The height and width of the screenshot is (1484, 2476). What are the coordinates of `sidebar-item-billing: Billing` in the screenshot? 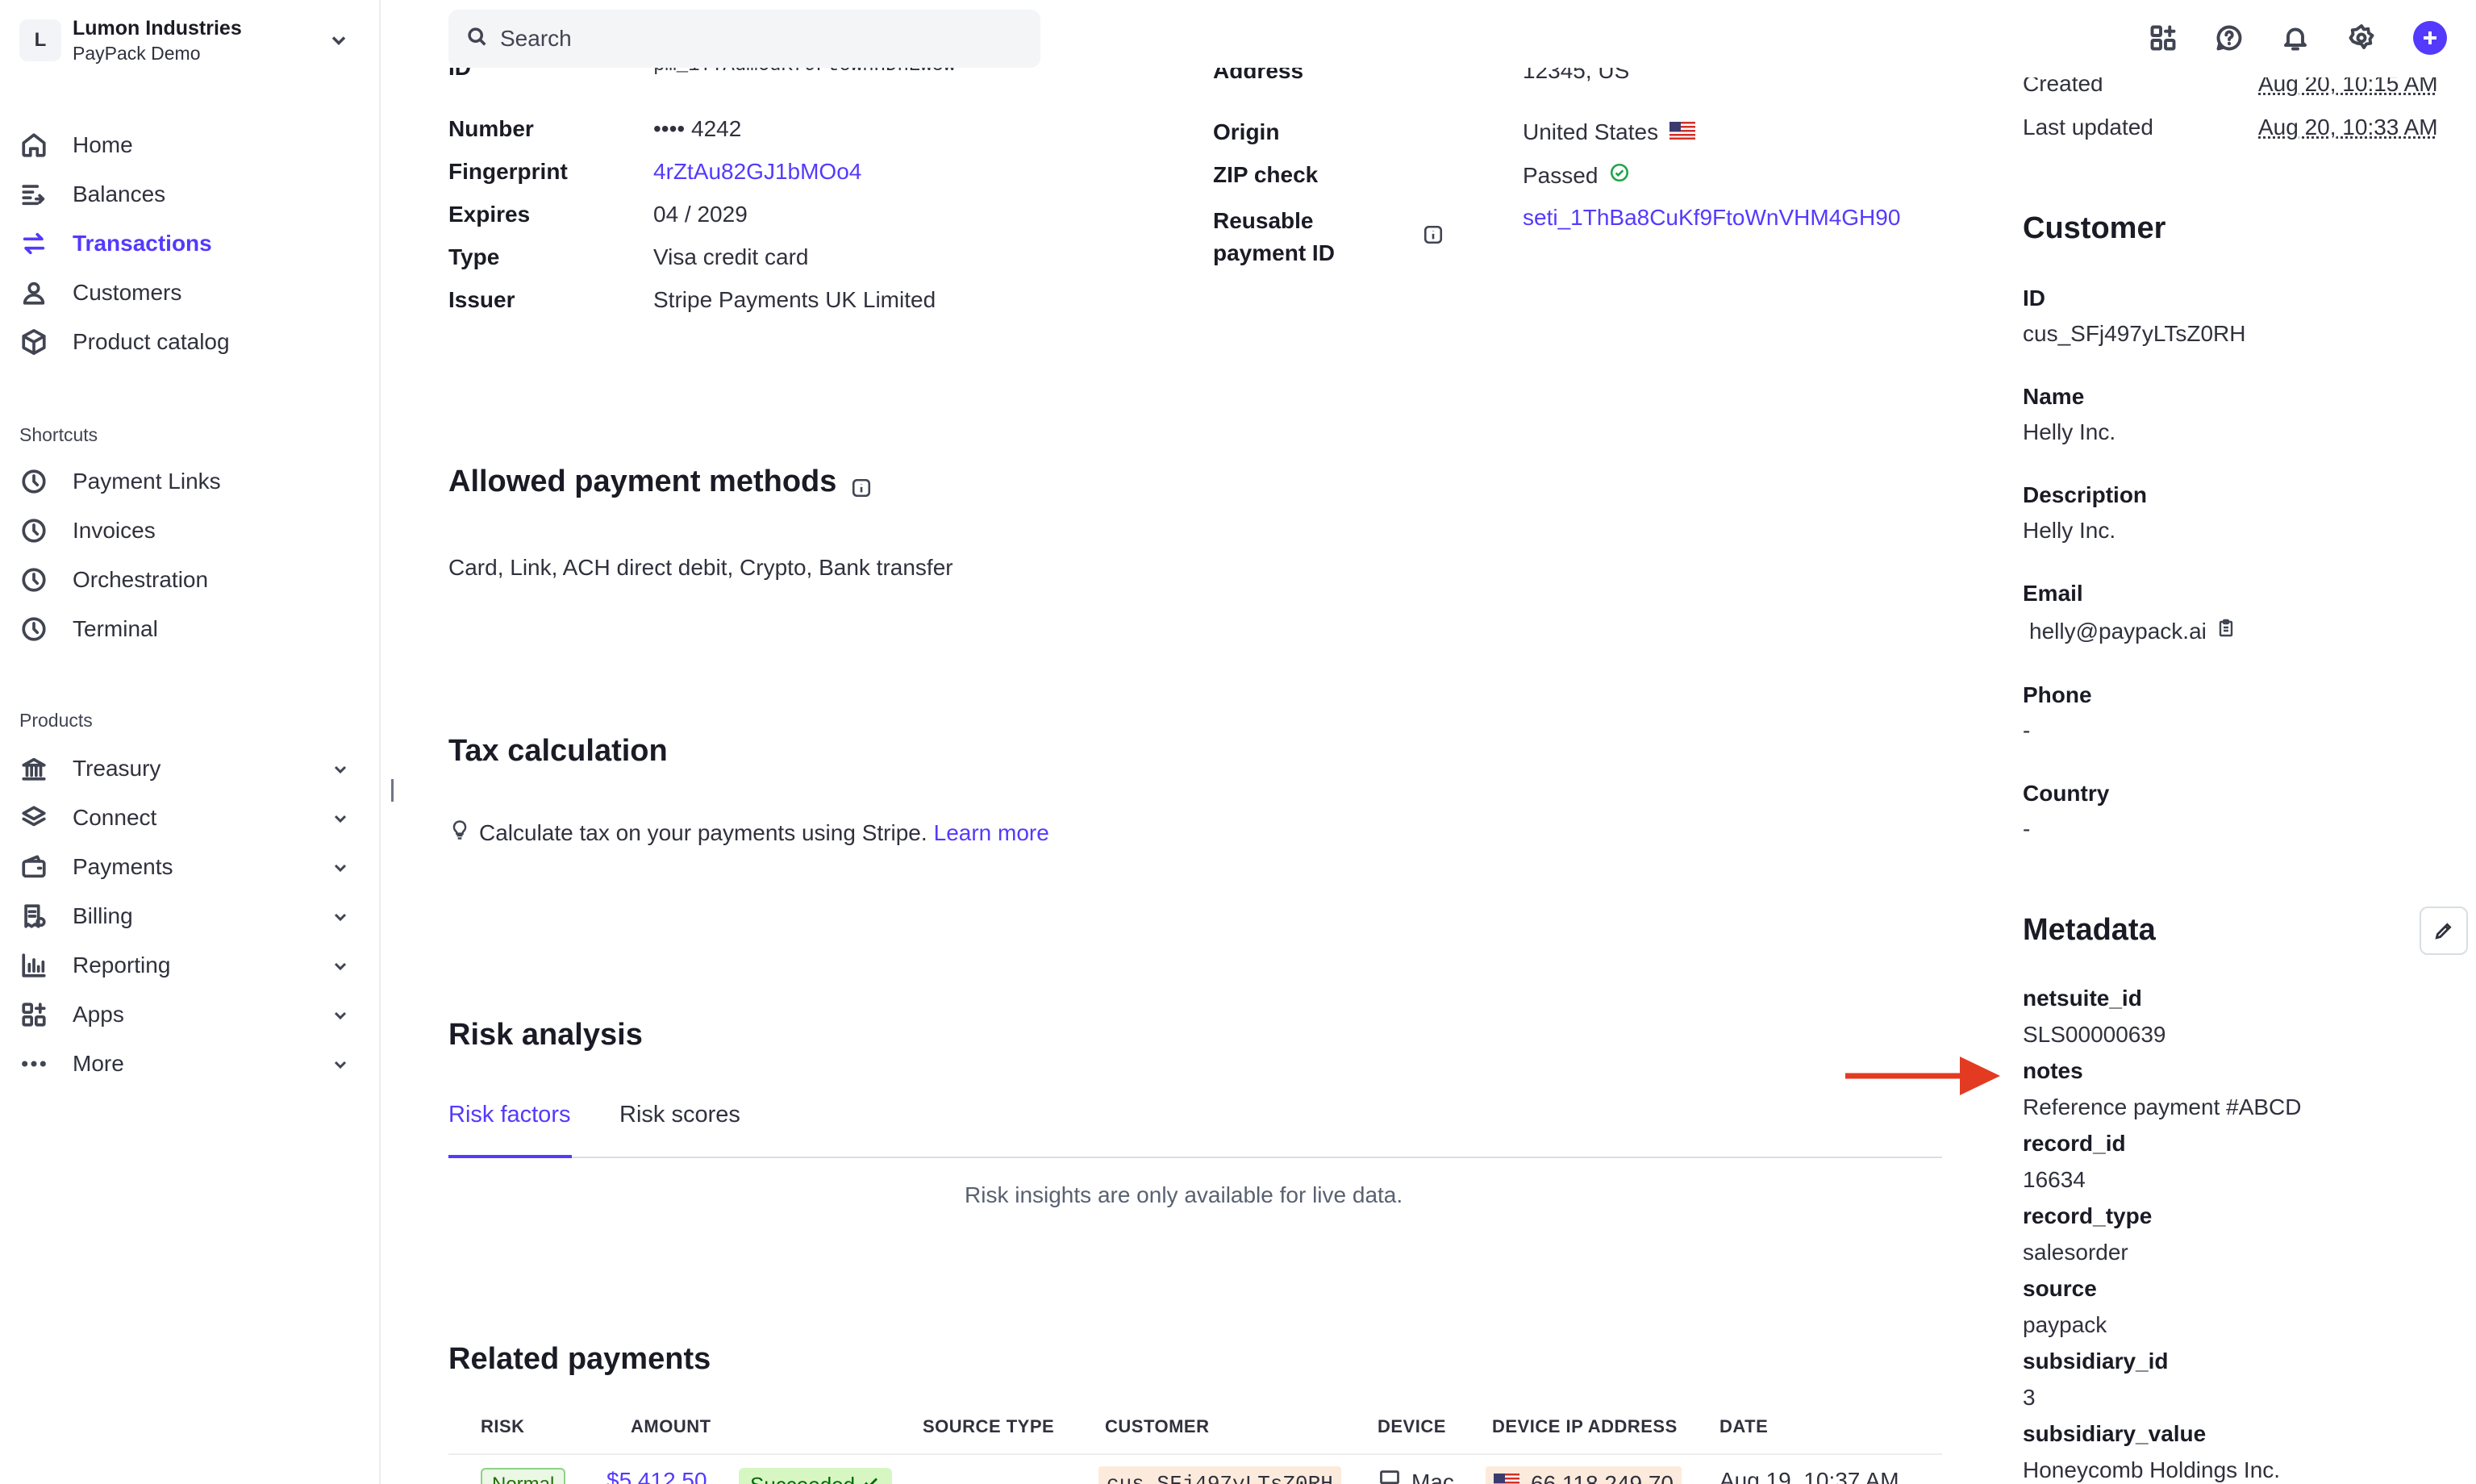 It's located at (184, 916).